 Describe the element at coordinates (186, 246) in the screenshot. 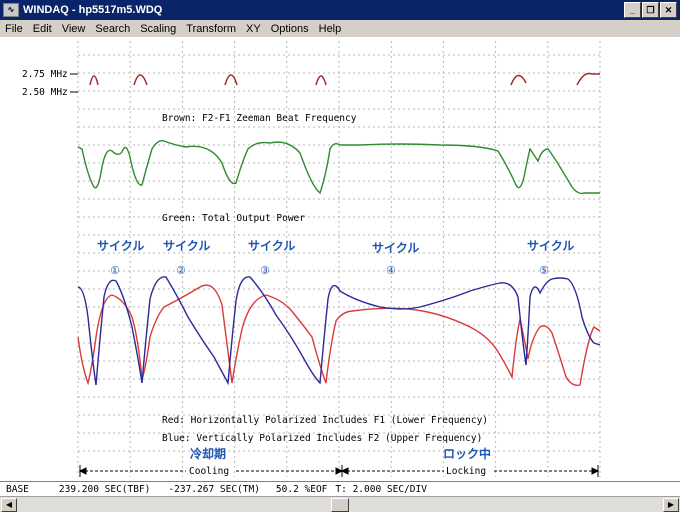

I see `cycle-label-2: サイクル` at that location.